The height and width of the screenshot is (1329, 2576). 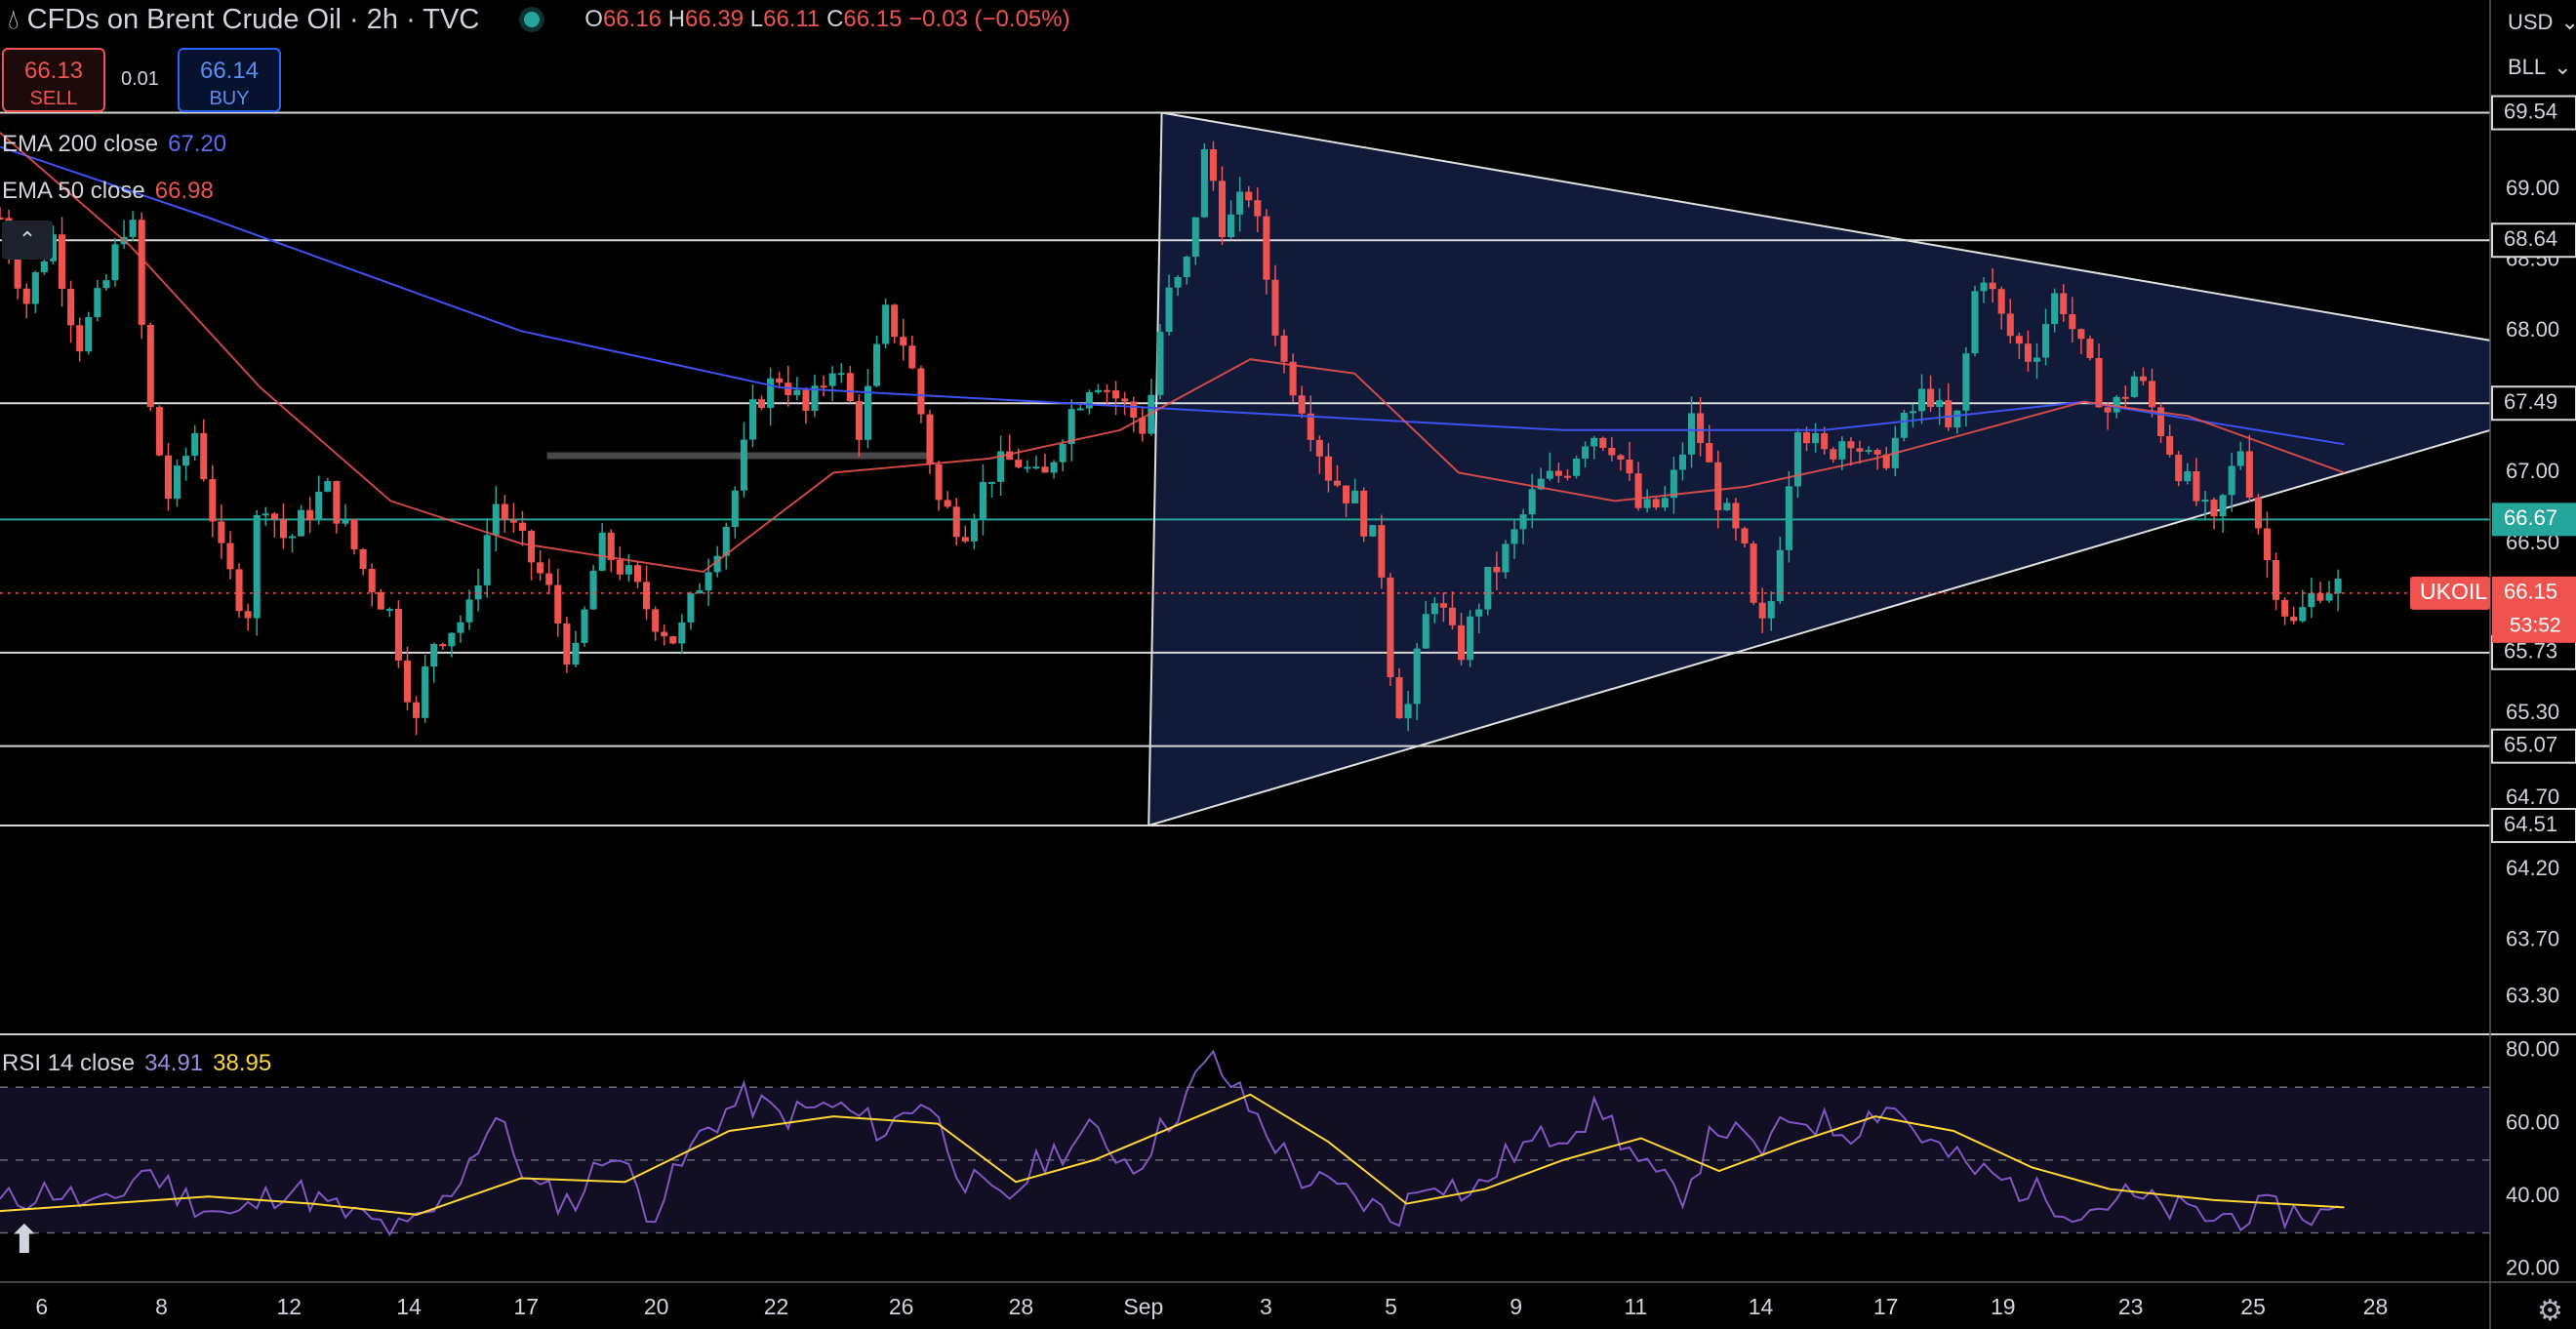 I want to click on time-tick-label: 8, so click(x=161, y=1307).